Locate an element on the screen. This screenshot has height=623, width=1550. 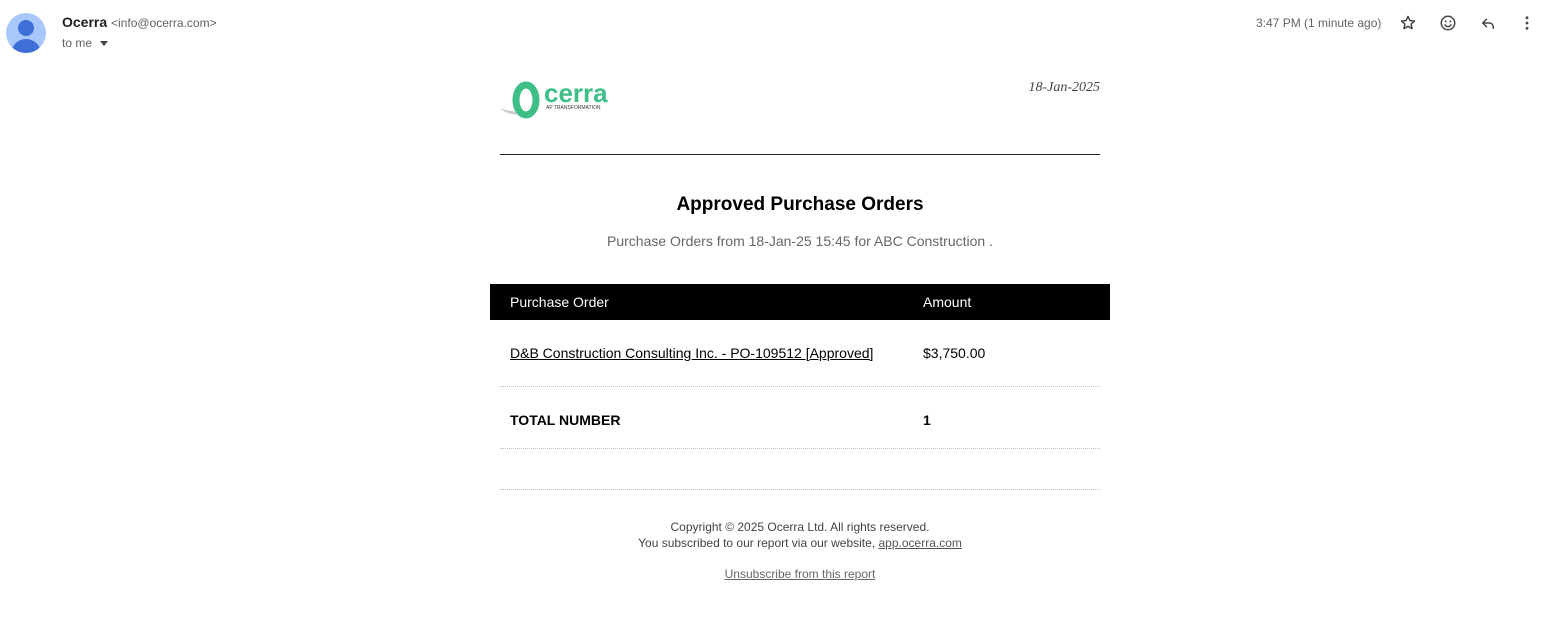
sender-email: <info@ocerra.com> is located at coordinates (164, 23).